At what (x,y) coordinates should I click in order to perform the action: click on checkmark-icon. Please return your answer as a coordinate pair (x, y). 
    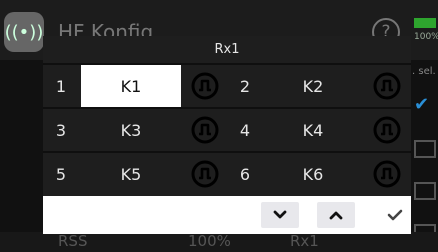
    Looking at the image, I should click on (395, 215).